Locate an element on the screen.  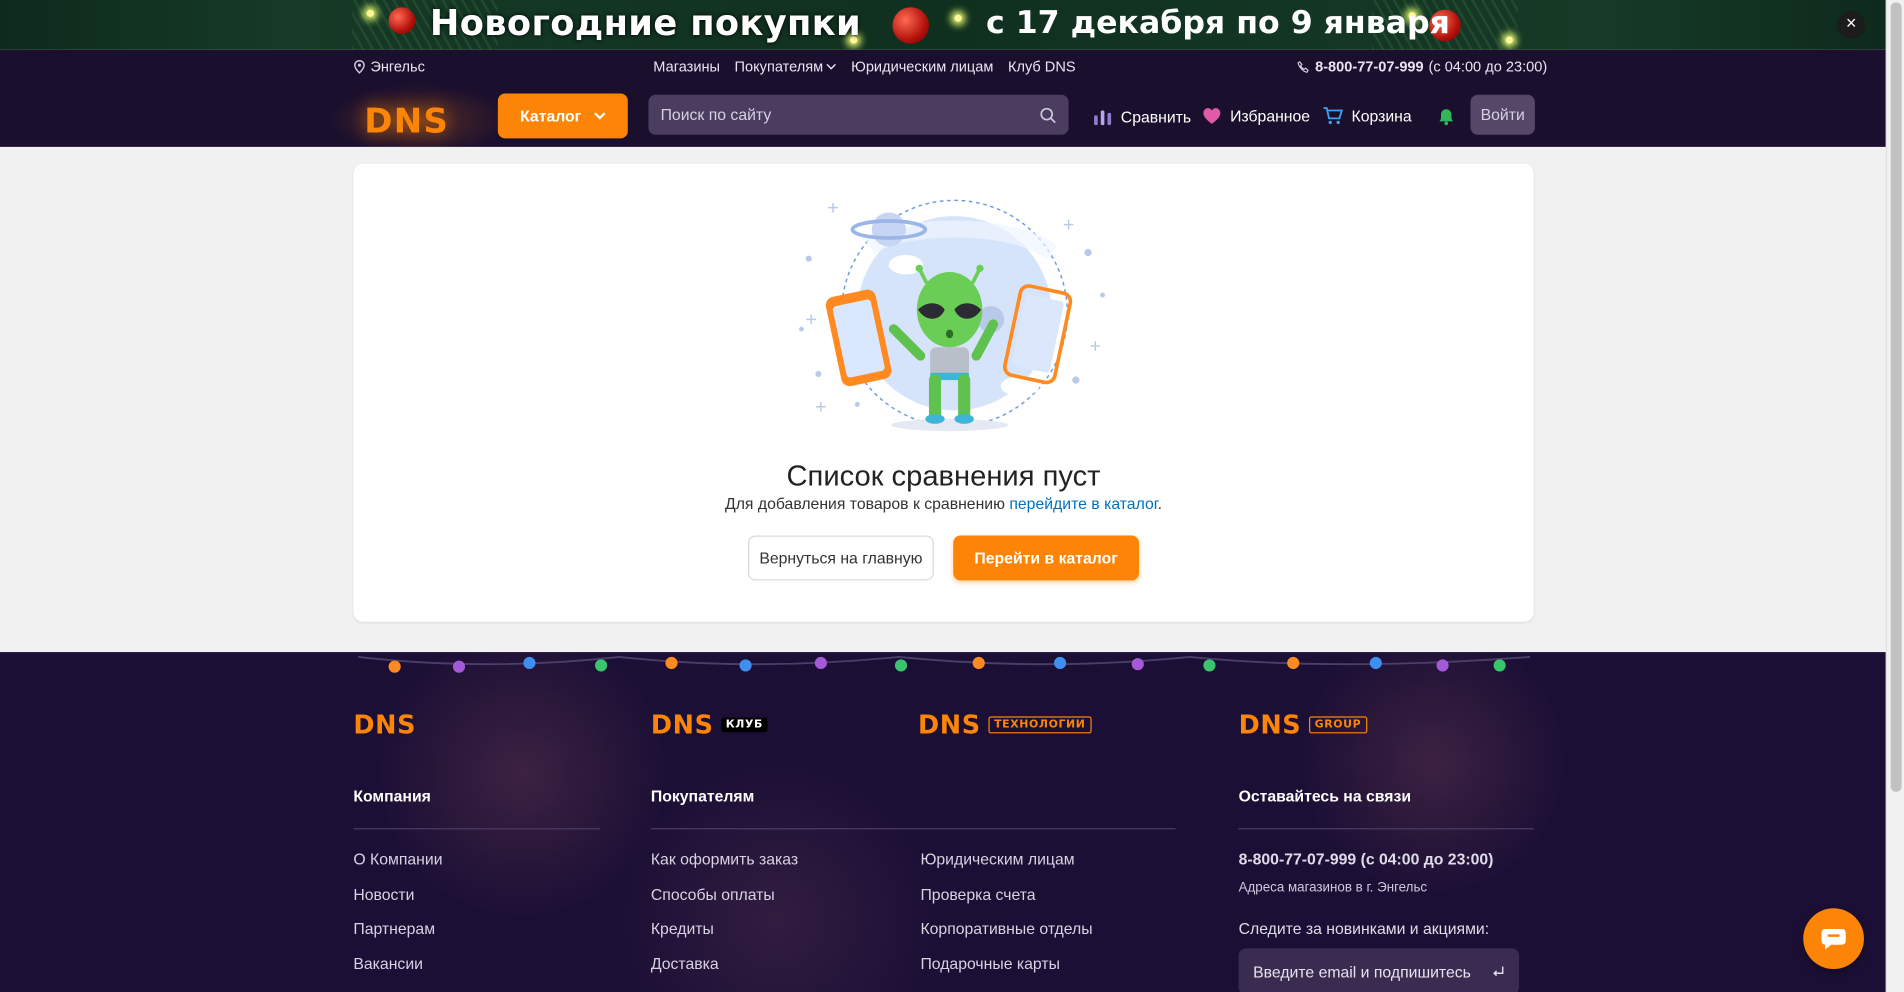
garland-decoration is located at coordinates (944, 664).